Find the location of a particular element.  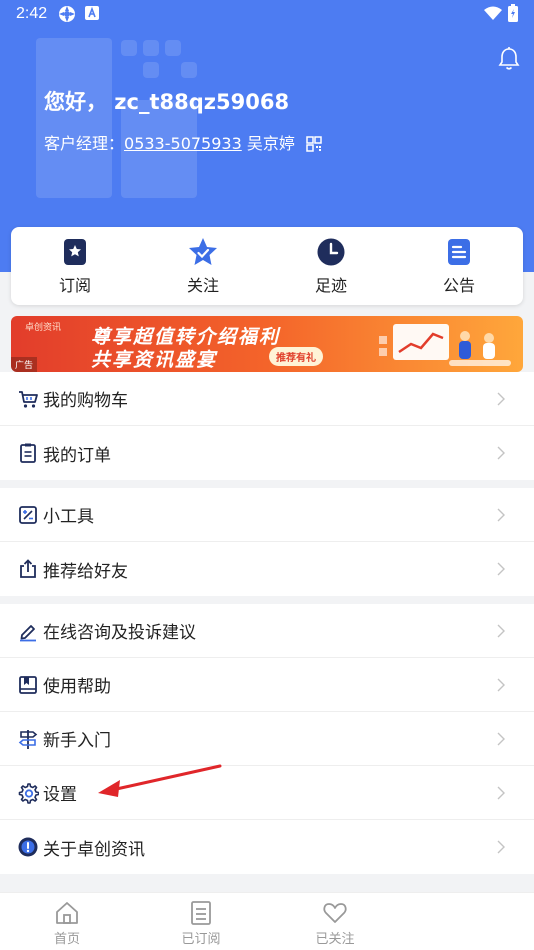

manager-name: 吴京婷 is located at coordinates (270, 143).